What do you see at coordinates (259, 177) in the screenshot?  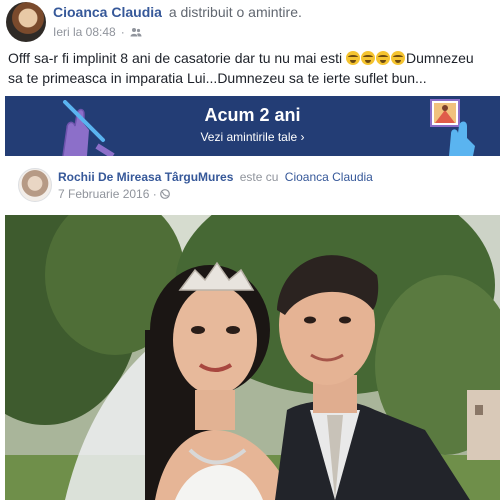 I see `shared-with-text: este cu` at bounding box center [259, 177].